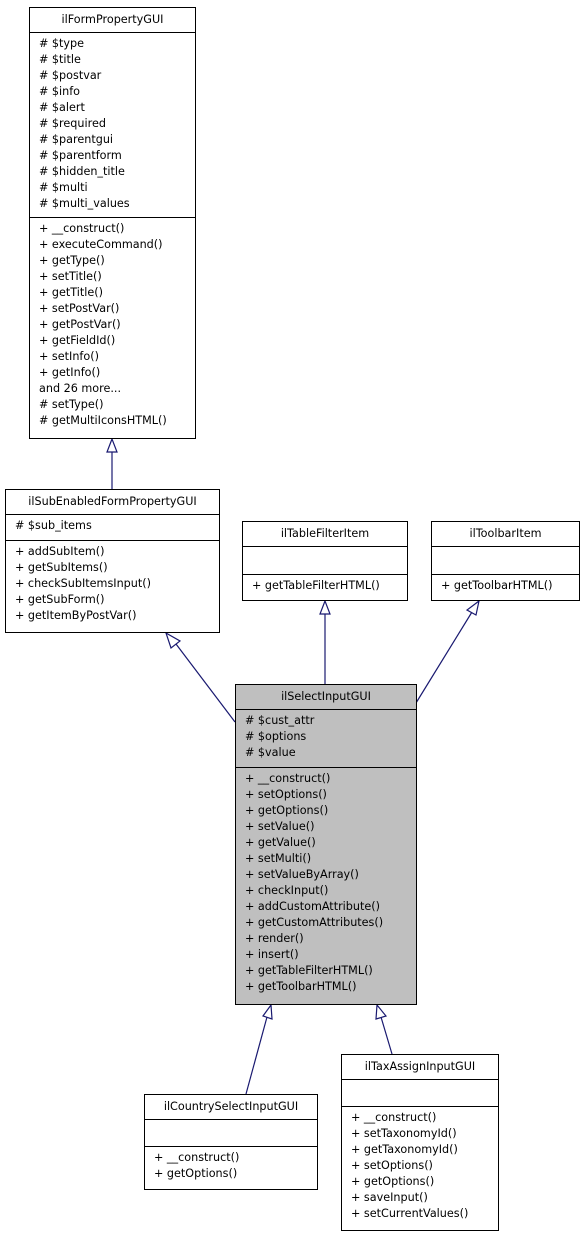 The width and height of the screenshot is (584, 1237). What do you see at coordinates (117, 76) in the screenshot?
I see `attribute-entry: # $postvar` at bounding box center [117, 76].